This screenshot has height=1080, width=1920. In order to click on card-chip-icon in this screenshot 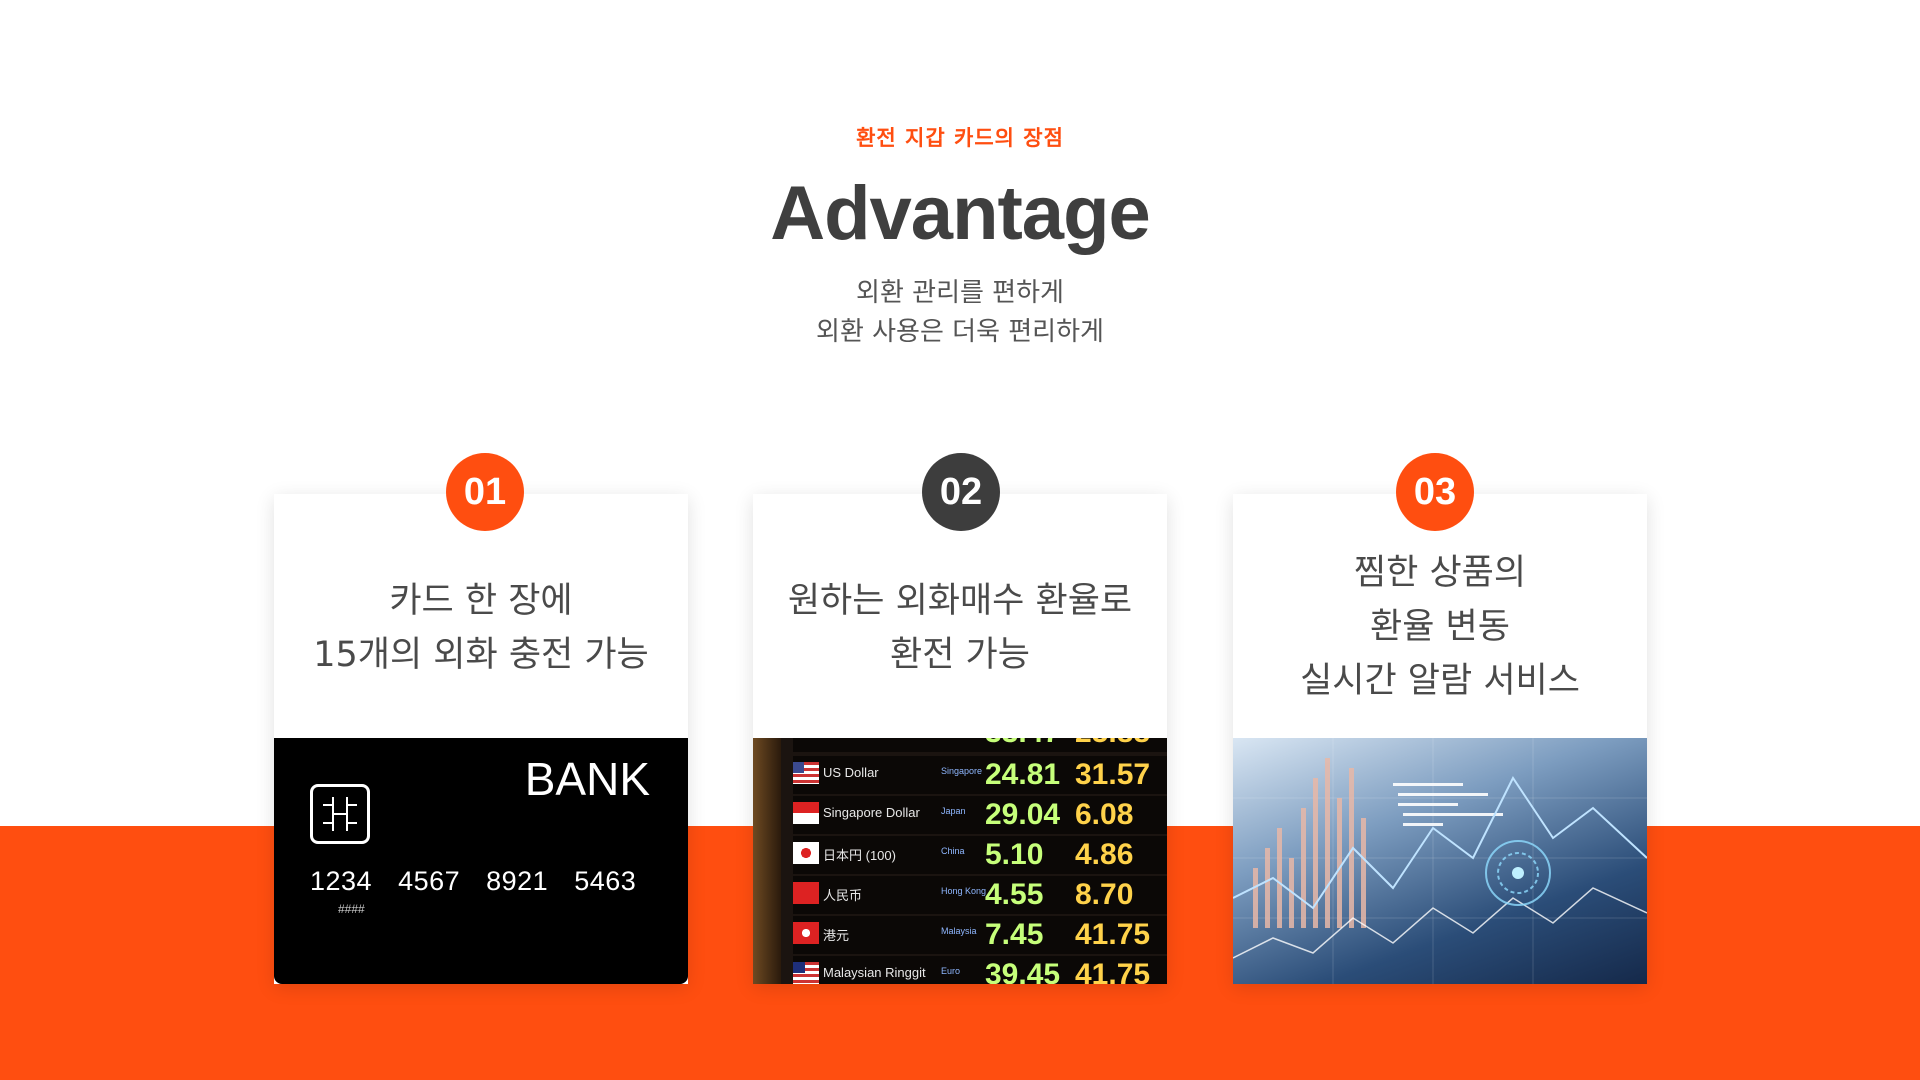, I will do `click(340, 814)`.